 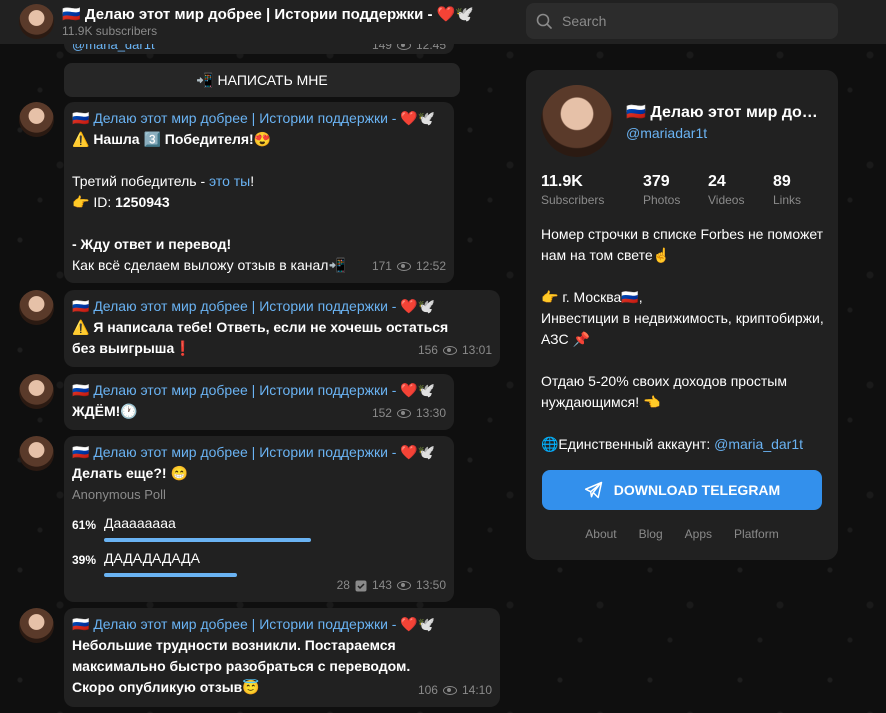 I want to click on poll-option: 61% Даааааааа, so click(x=259, y=530).